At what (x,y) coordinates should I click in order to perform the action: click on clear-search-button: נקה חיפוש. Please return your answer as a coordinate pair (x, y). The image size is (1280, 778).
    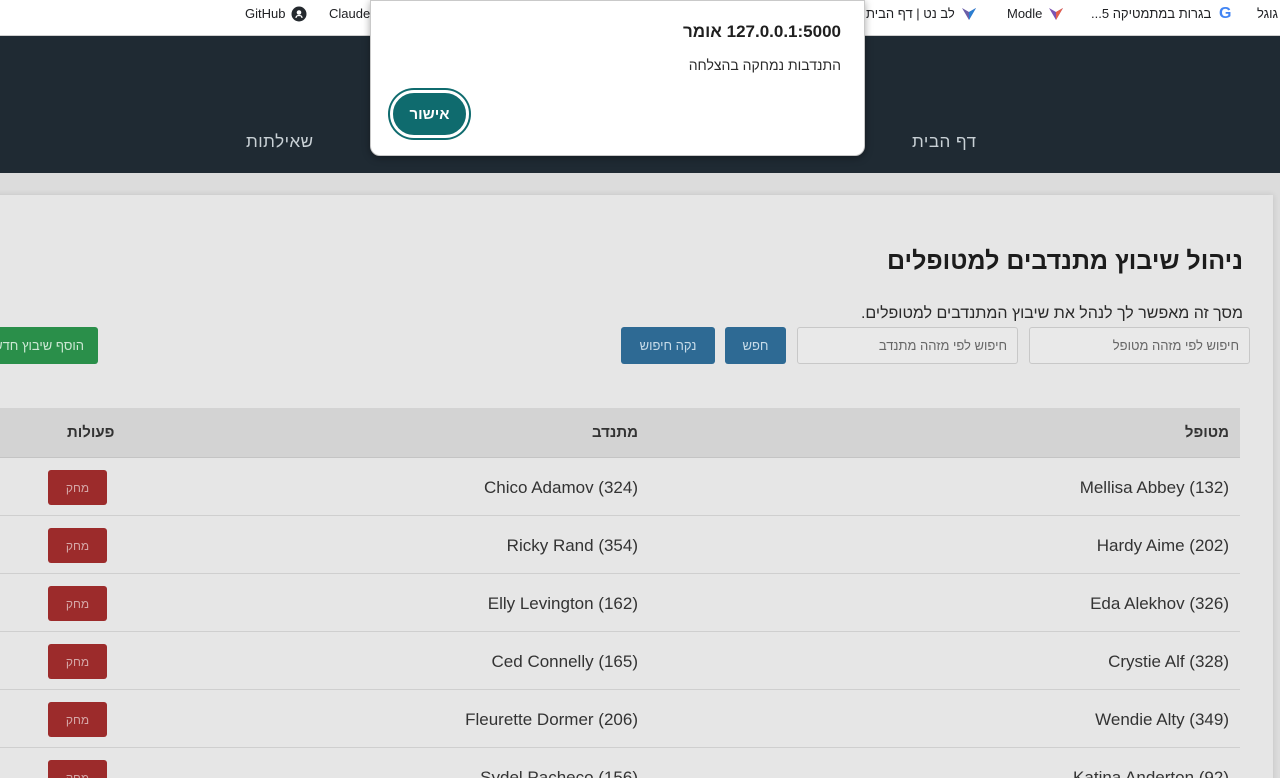
    Looking at the image, I should click on (668, 345).